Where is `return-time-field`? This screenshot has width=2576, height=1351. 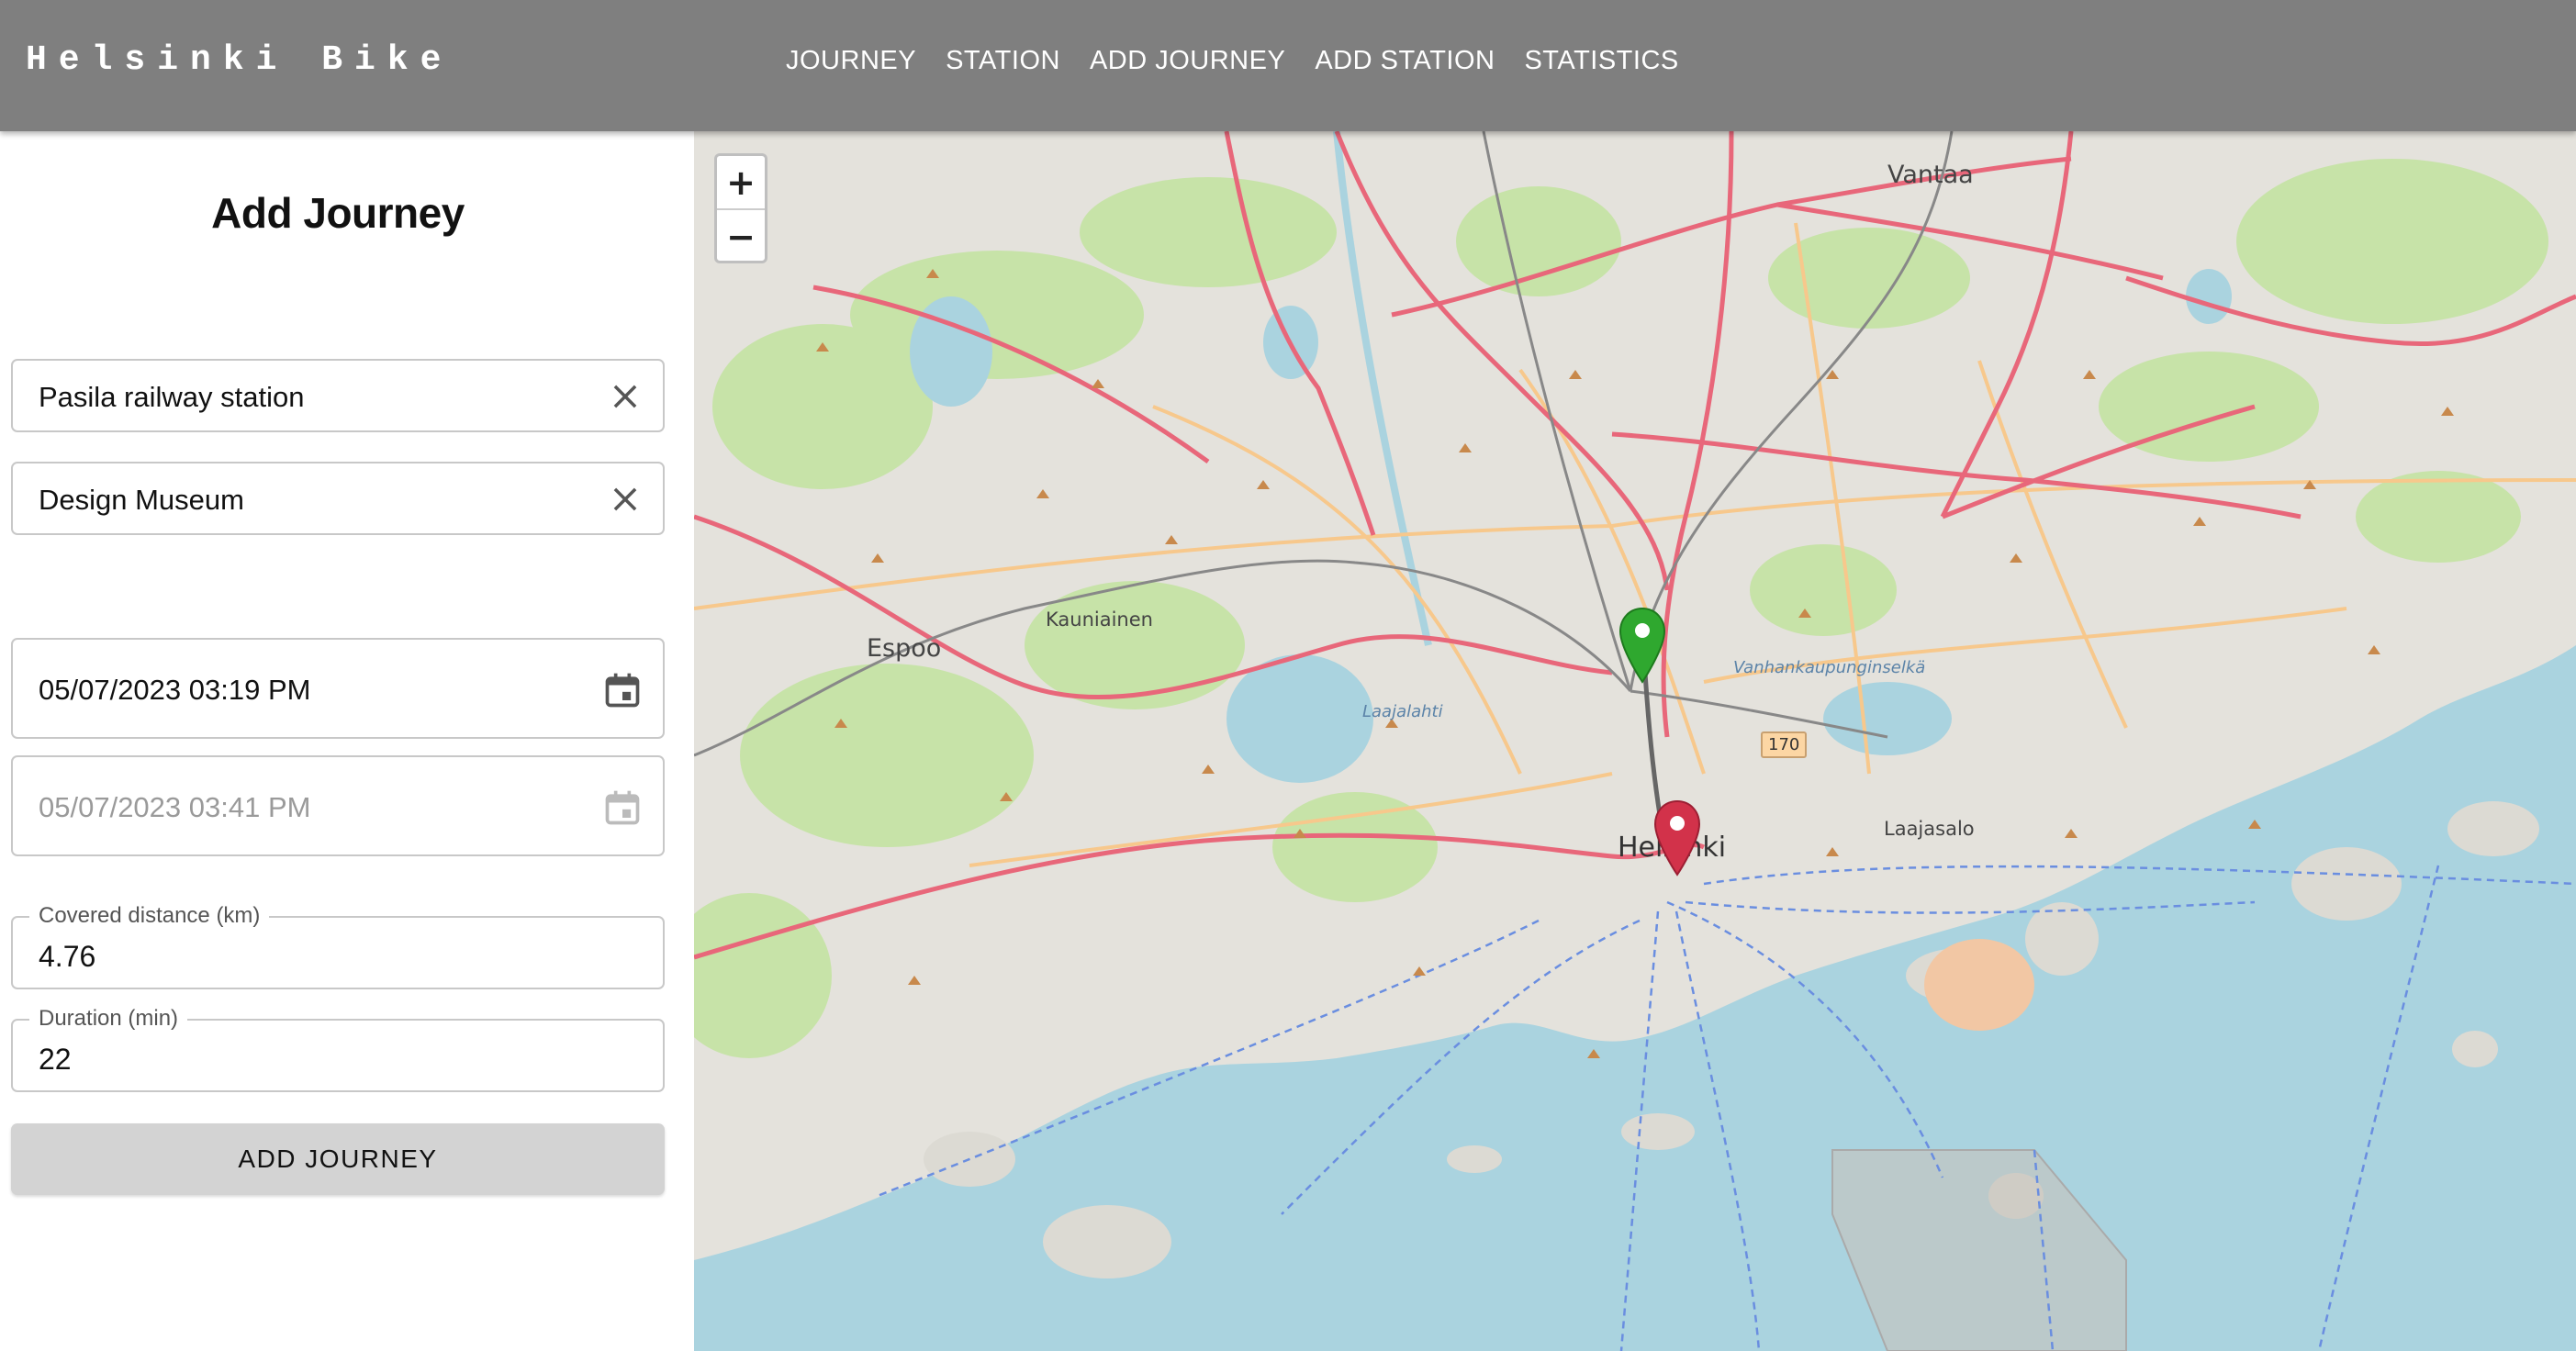 return-time-field is located at coordinates (338, 805).